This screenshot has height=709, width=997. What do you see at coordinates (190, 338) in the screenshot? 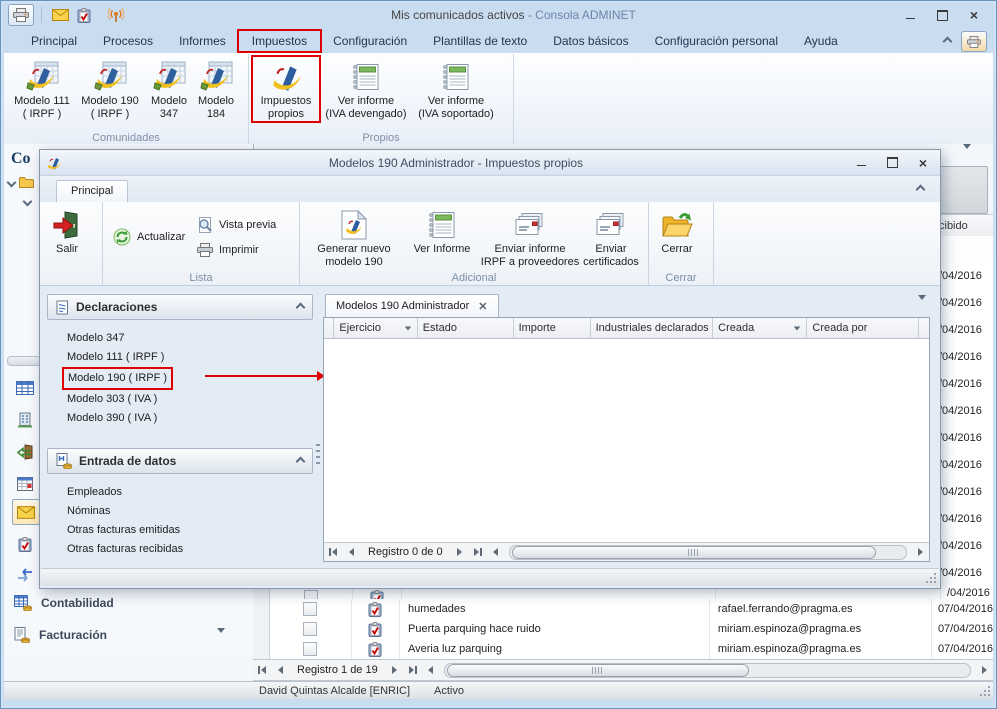
I see `decl-item-modelo-347: Modelo 347` at bounding box center [190, 338].